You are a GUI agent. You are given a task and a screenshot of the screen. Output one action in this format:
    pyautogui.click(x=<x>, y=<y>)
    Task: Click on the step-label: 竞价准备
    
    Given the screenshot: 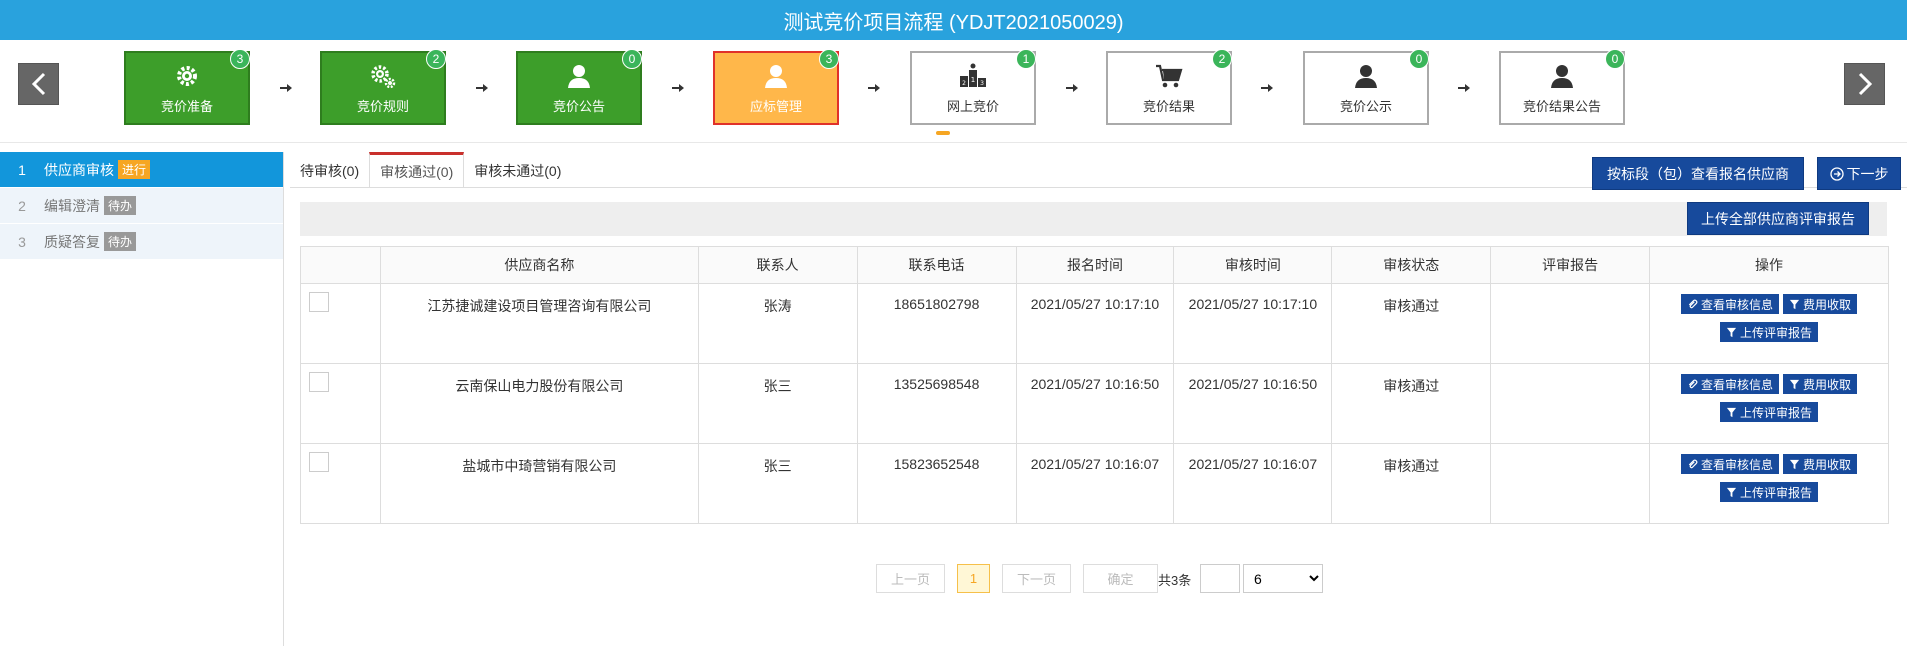 What is the action you would take?
    pyautogui.click(x=186, y=106)
    